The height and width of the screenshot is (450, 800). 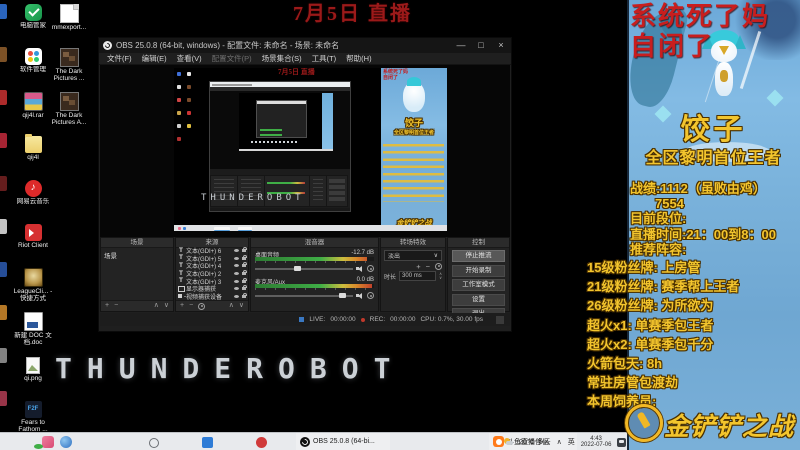 What do you see at coordinates (314, 286) in the screenshot?
I see `volume-meter` at bounding box center [314, 286].